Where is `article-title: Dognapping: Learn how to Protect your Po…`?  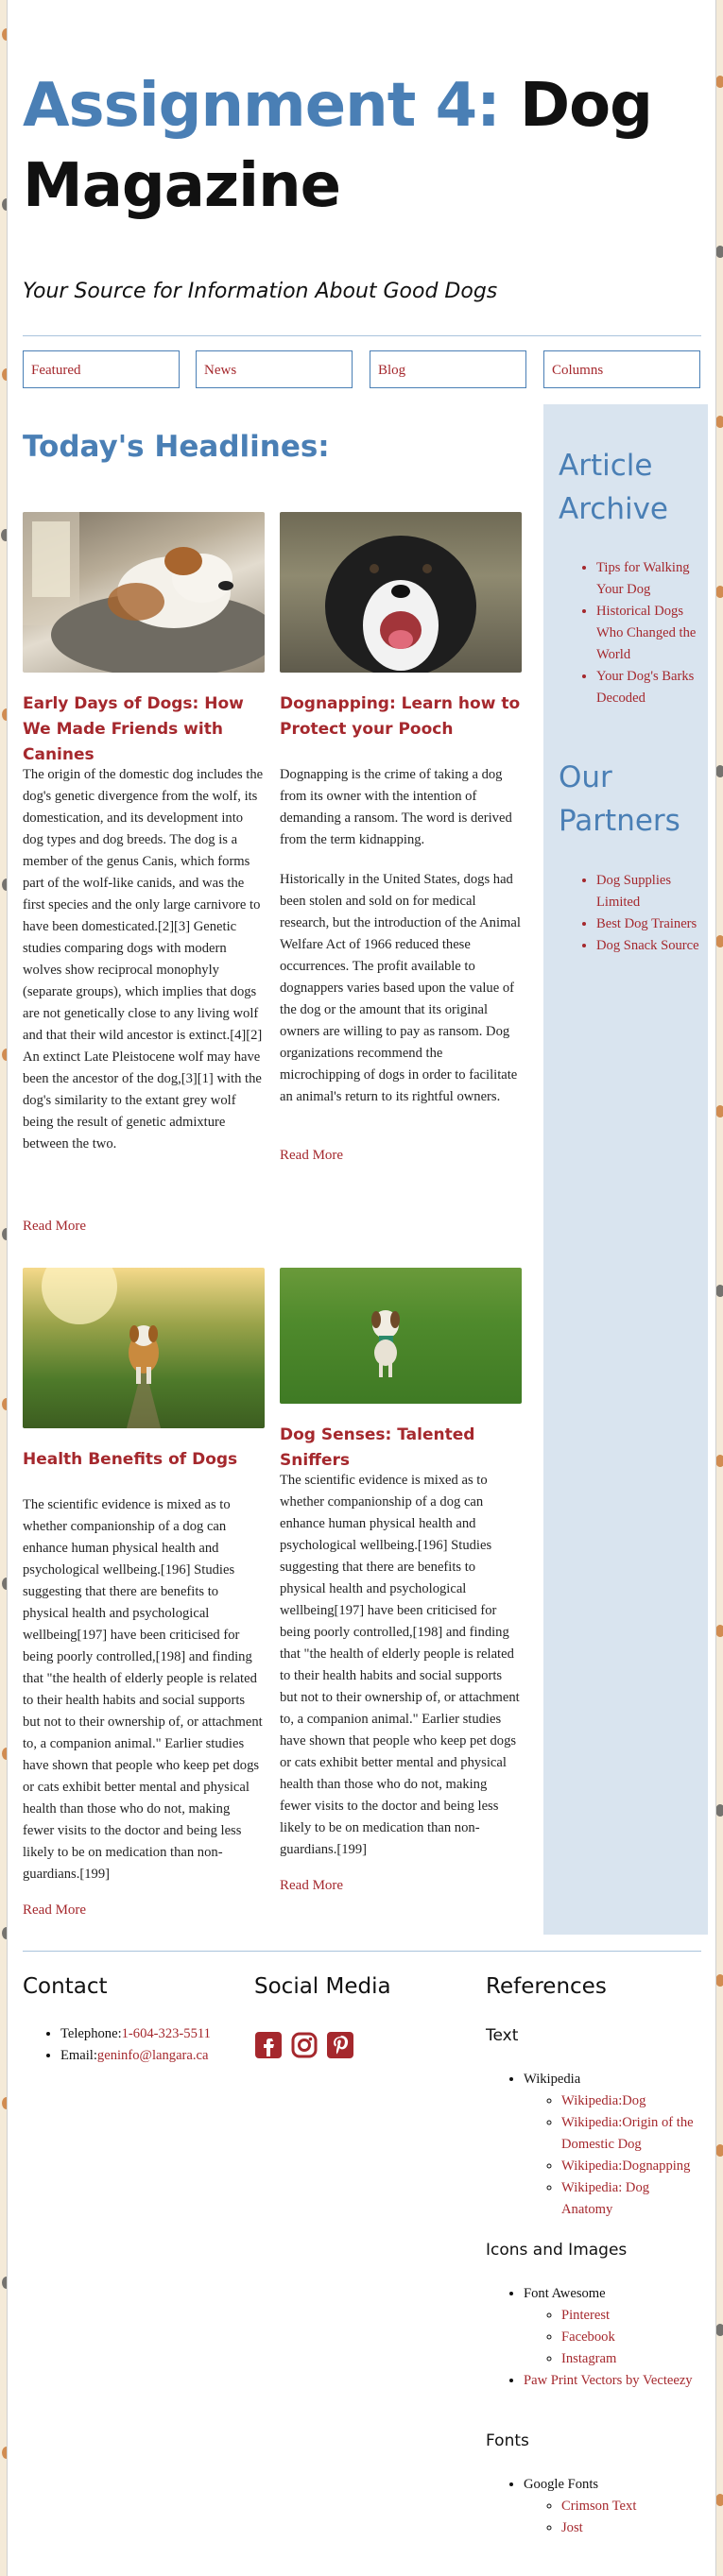 article-title: Dognapping: Learn how to Protect your Po… is located at coordinates (401, 716).